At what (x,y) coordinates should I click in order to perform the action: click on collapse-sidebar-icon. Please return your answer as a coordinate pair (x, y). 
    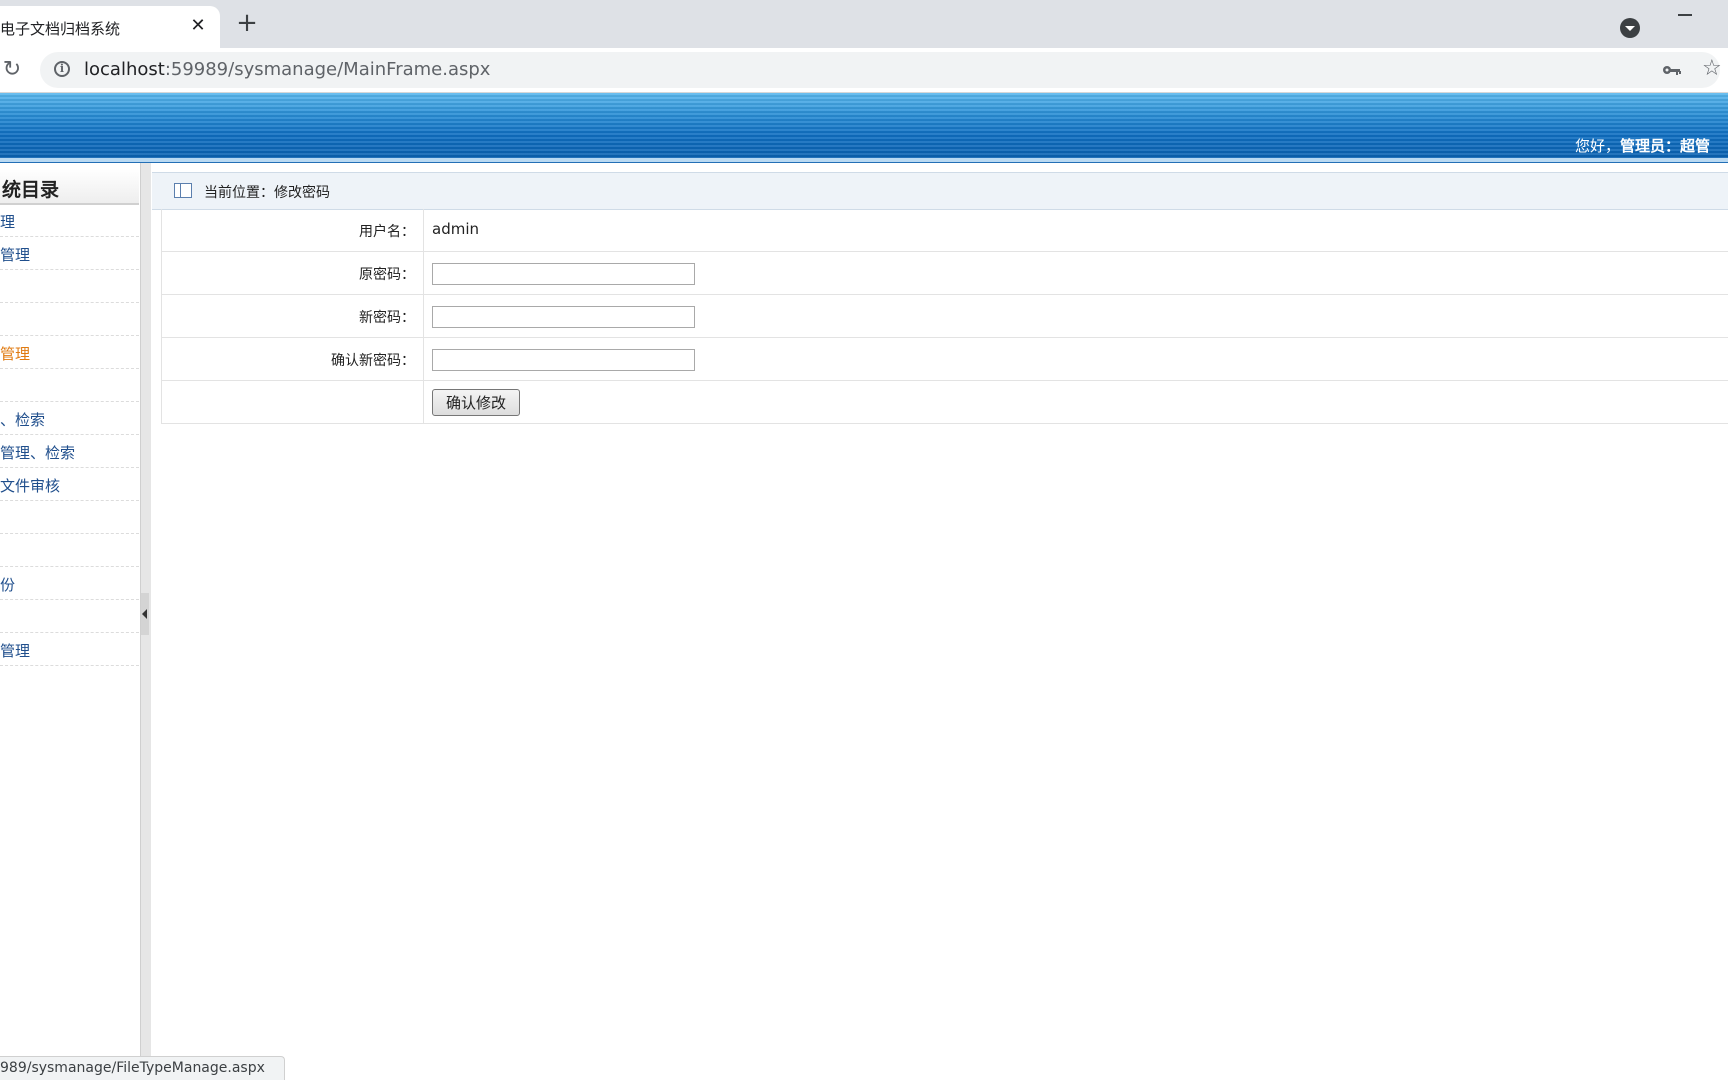
    Looking at the image, I should click on (145, 614).